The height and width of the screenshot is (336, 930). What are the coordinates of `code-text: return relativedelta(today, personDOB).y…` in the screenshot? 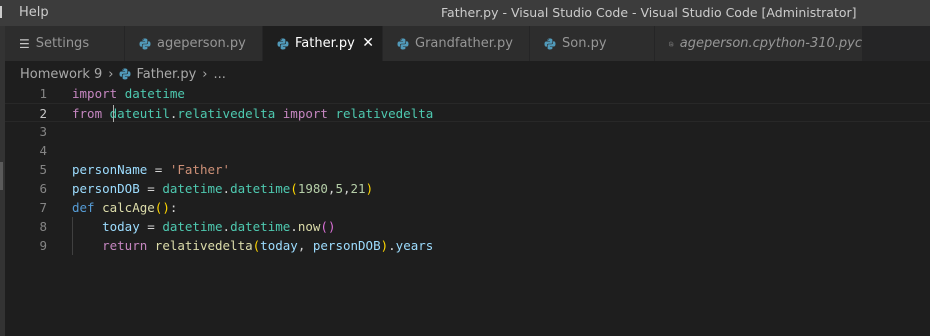 It's located at (252, 245).